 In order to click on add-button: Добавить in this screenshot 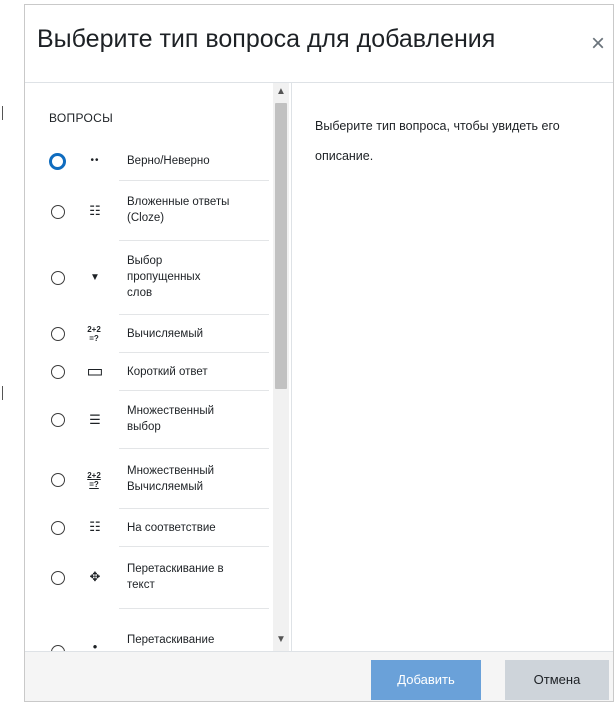, I will do `click(426, 680)`.